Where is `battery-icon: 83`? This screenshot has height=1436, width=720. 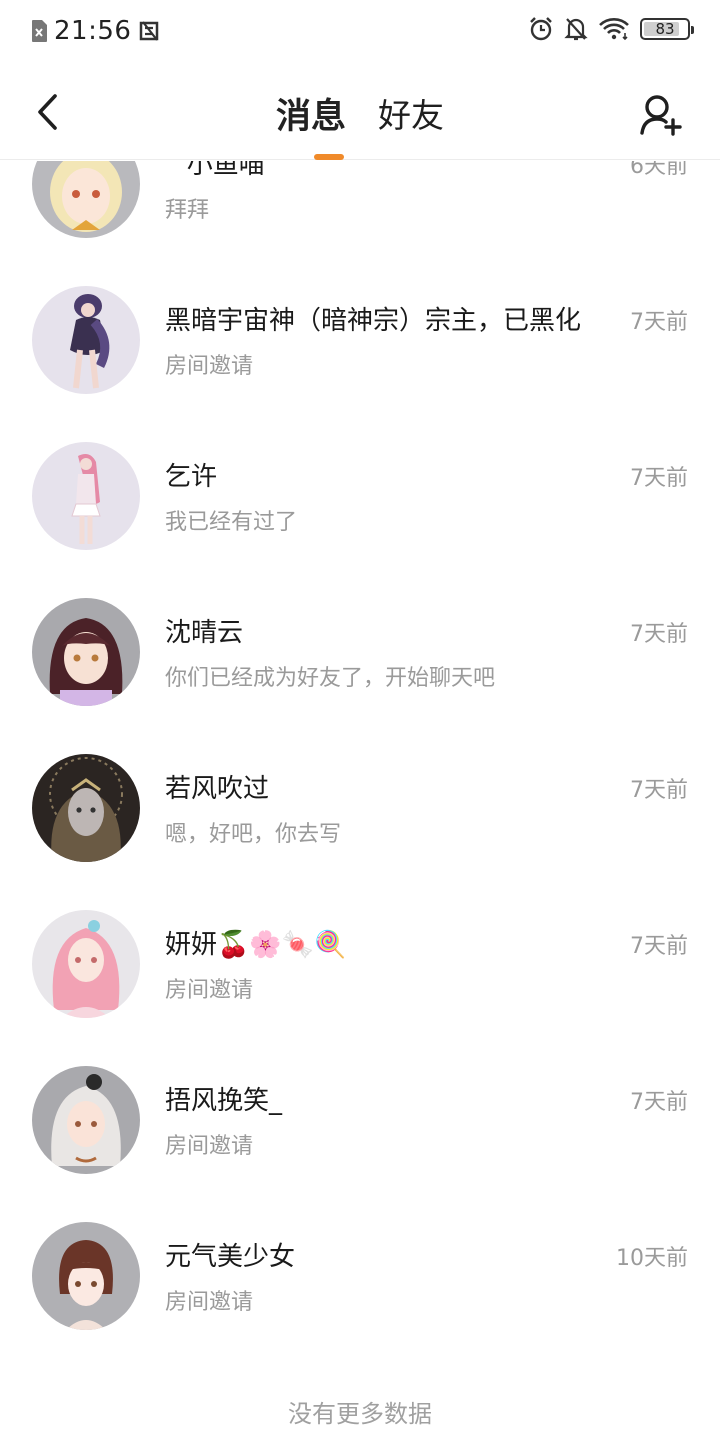
battery-icon: 83 is located at coordinates (667, 29).